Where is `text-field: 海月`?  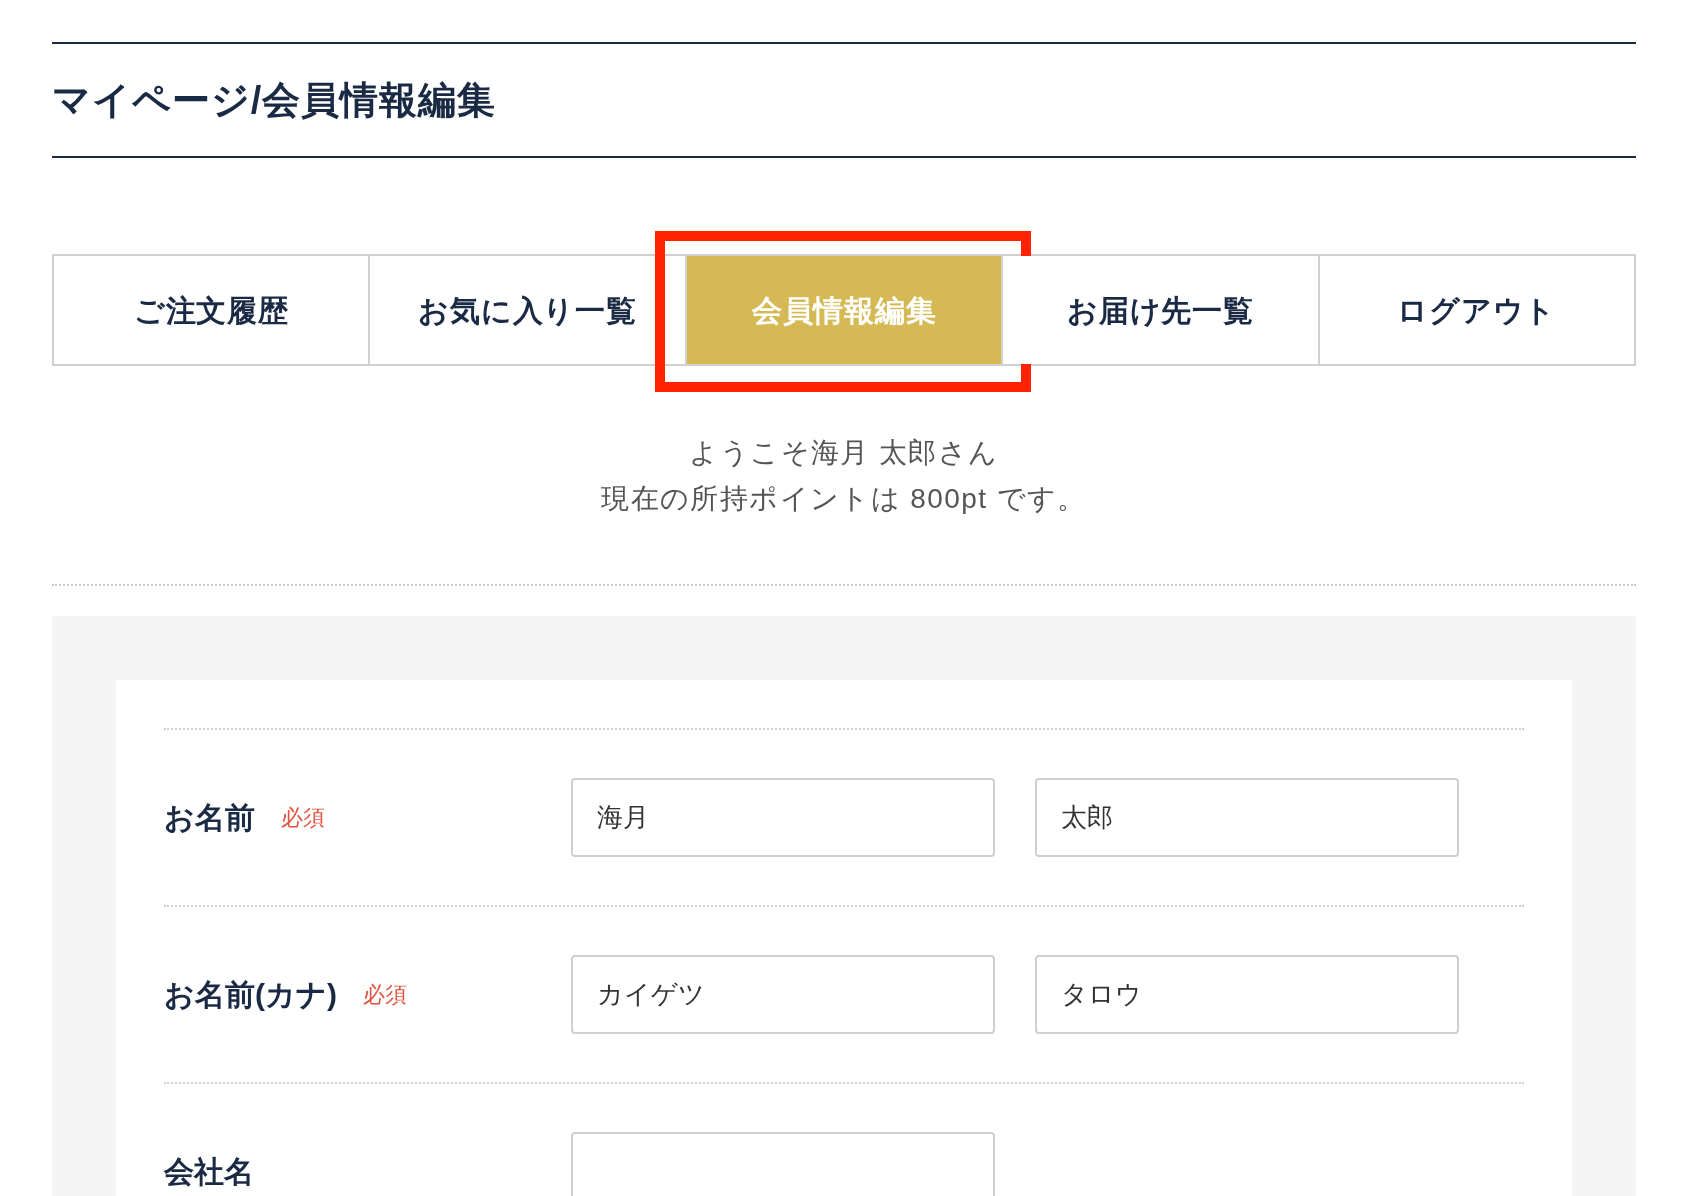 text-field: 海月 is located at coordinates (783, 817).